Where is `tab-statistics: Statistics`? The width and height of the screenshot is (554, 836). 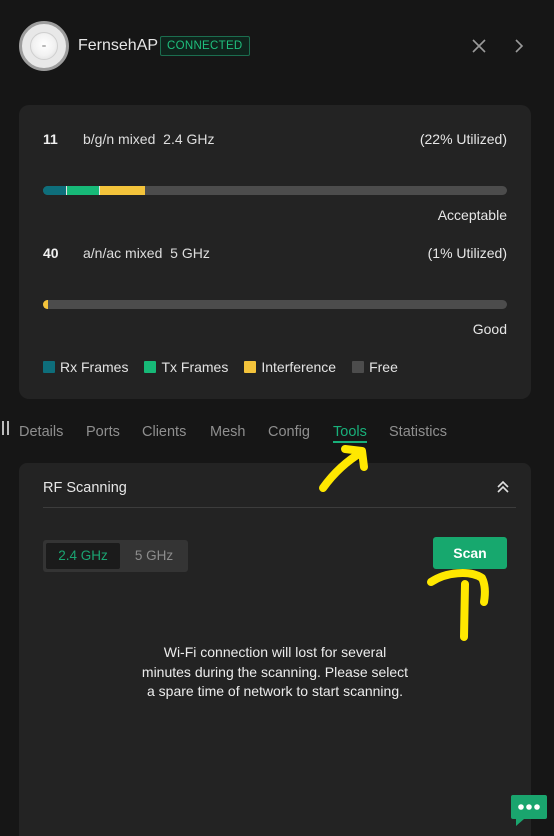 tab-statistics: Statistics is located at coordinates (418, 432).